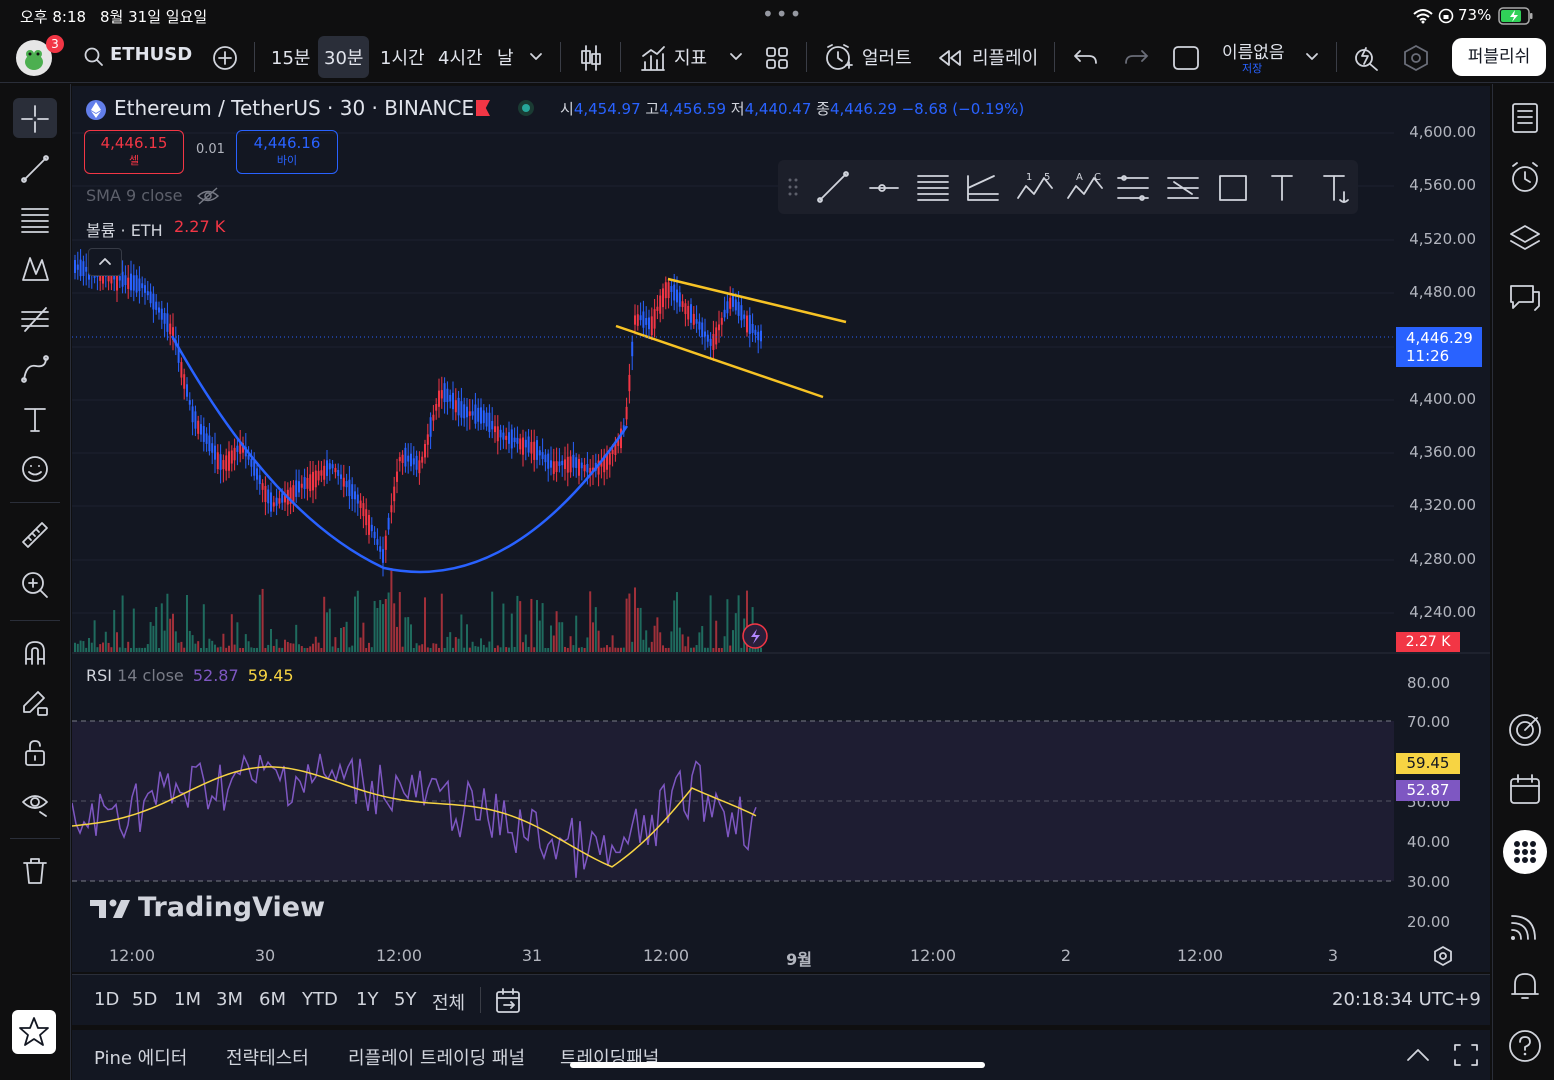 This screenshot has height=1080, width=1554. Describe the element at coordinates (1416, 58) in the screenshot. I see `settings-hexagon-icon` at that location.